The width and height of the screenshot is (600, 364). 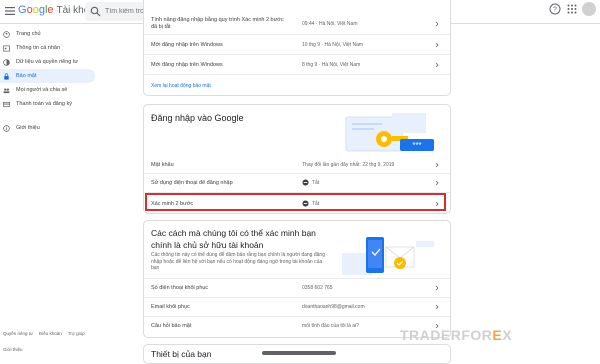 What do you see at coordinates (297, 307) in the screenshot?
I see `recovery-email-row: Email khôi phục doanthaoanh98@gmail.com` at bounding box center [297, 307].